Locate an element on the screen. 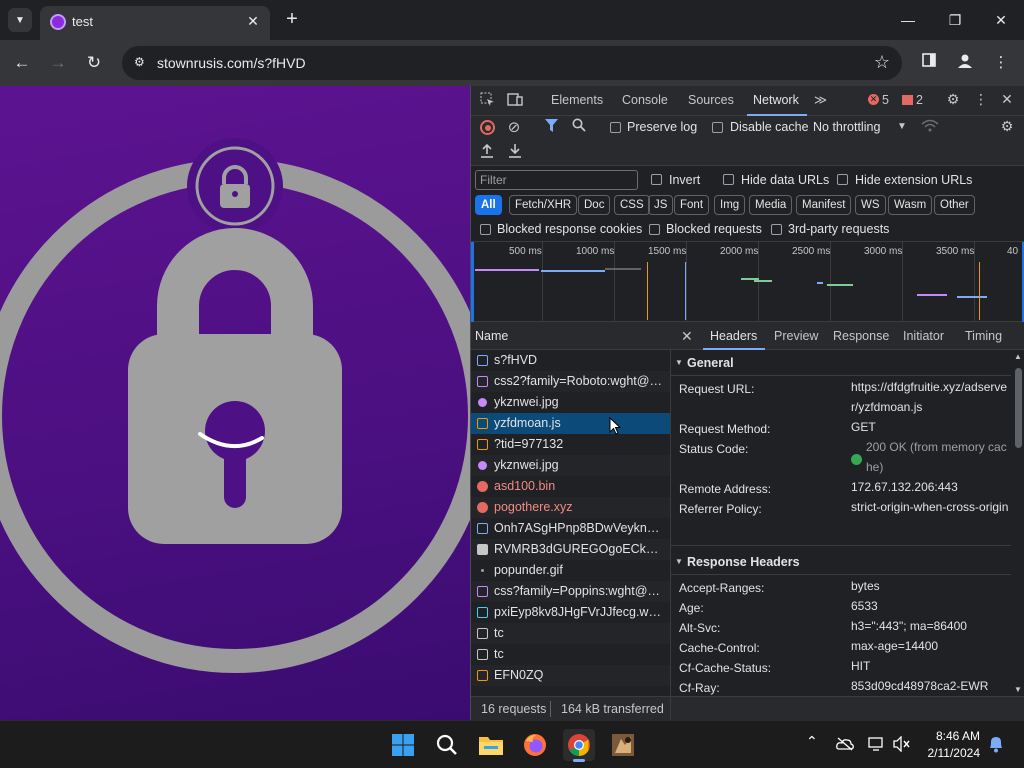 This screenshot has height=768, width=1024. type-filter-doc: Doc is located at coordinates (594, 205).